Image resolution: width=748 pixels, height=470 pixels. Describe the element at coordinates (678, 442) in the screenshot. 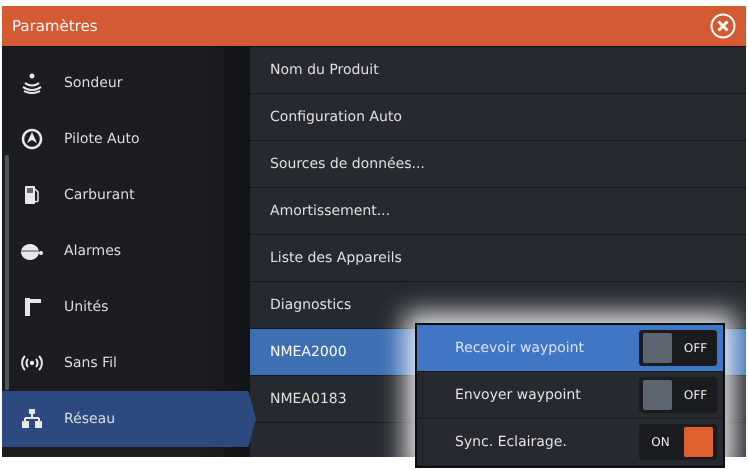

I see `toggle-switch: ON` at that location.